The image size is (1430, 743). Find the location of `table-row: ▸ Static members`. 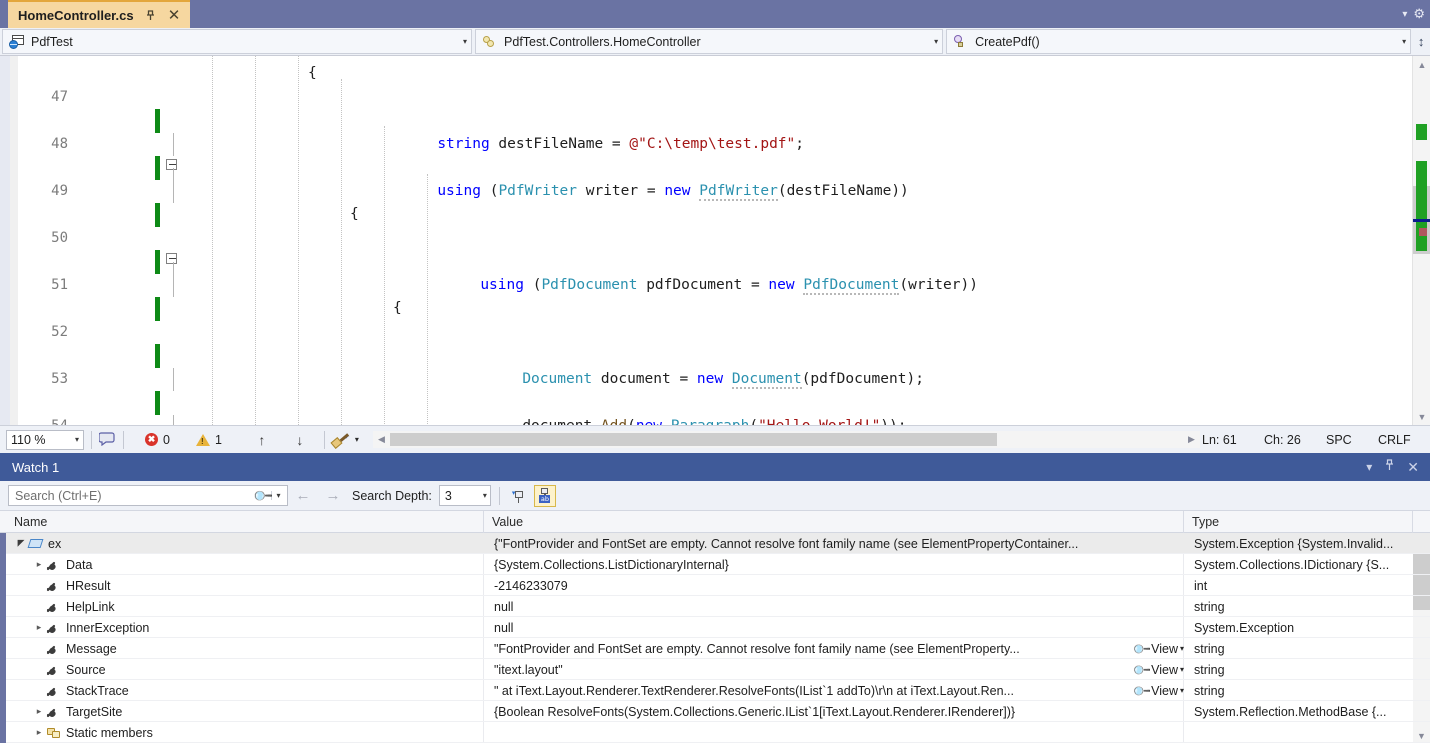

table-row: ▸ Static members is located at coordinates (718, 732).